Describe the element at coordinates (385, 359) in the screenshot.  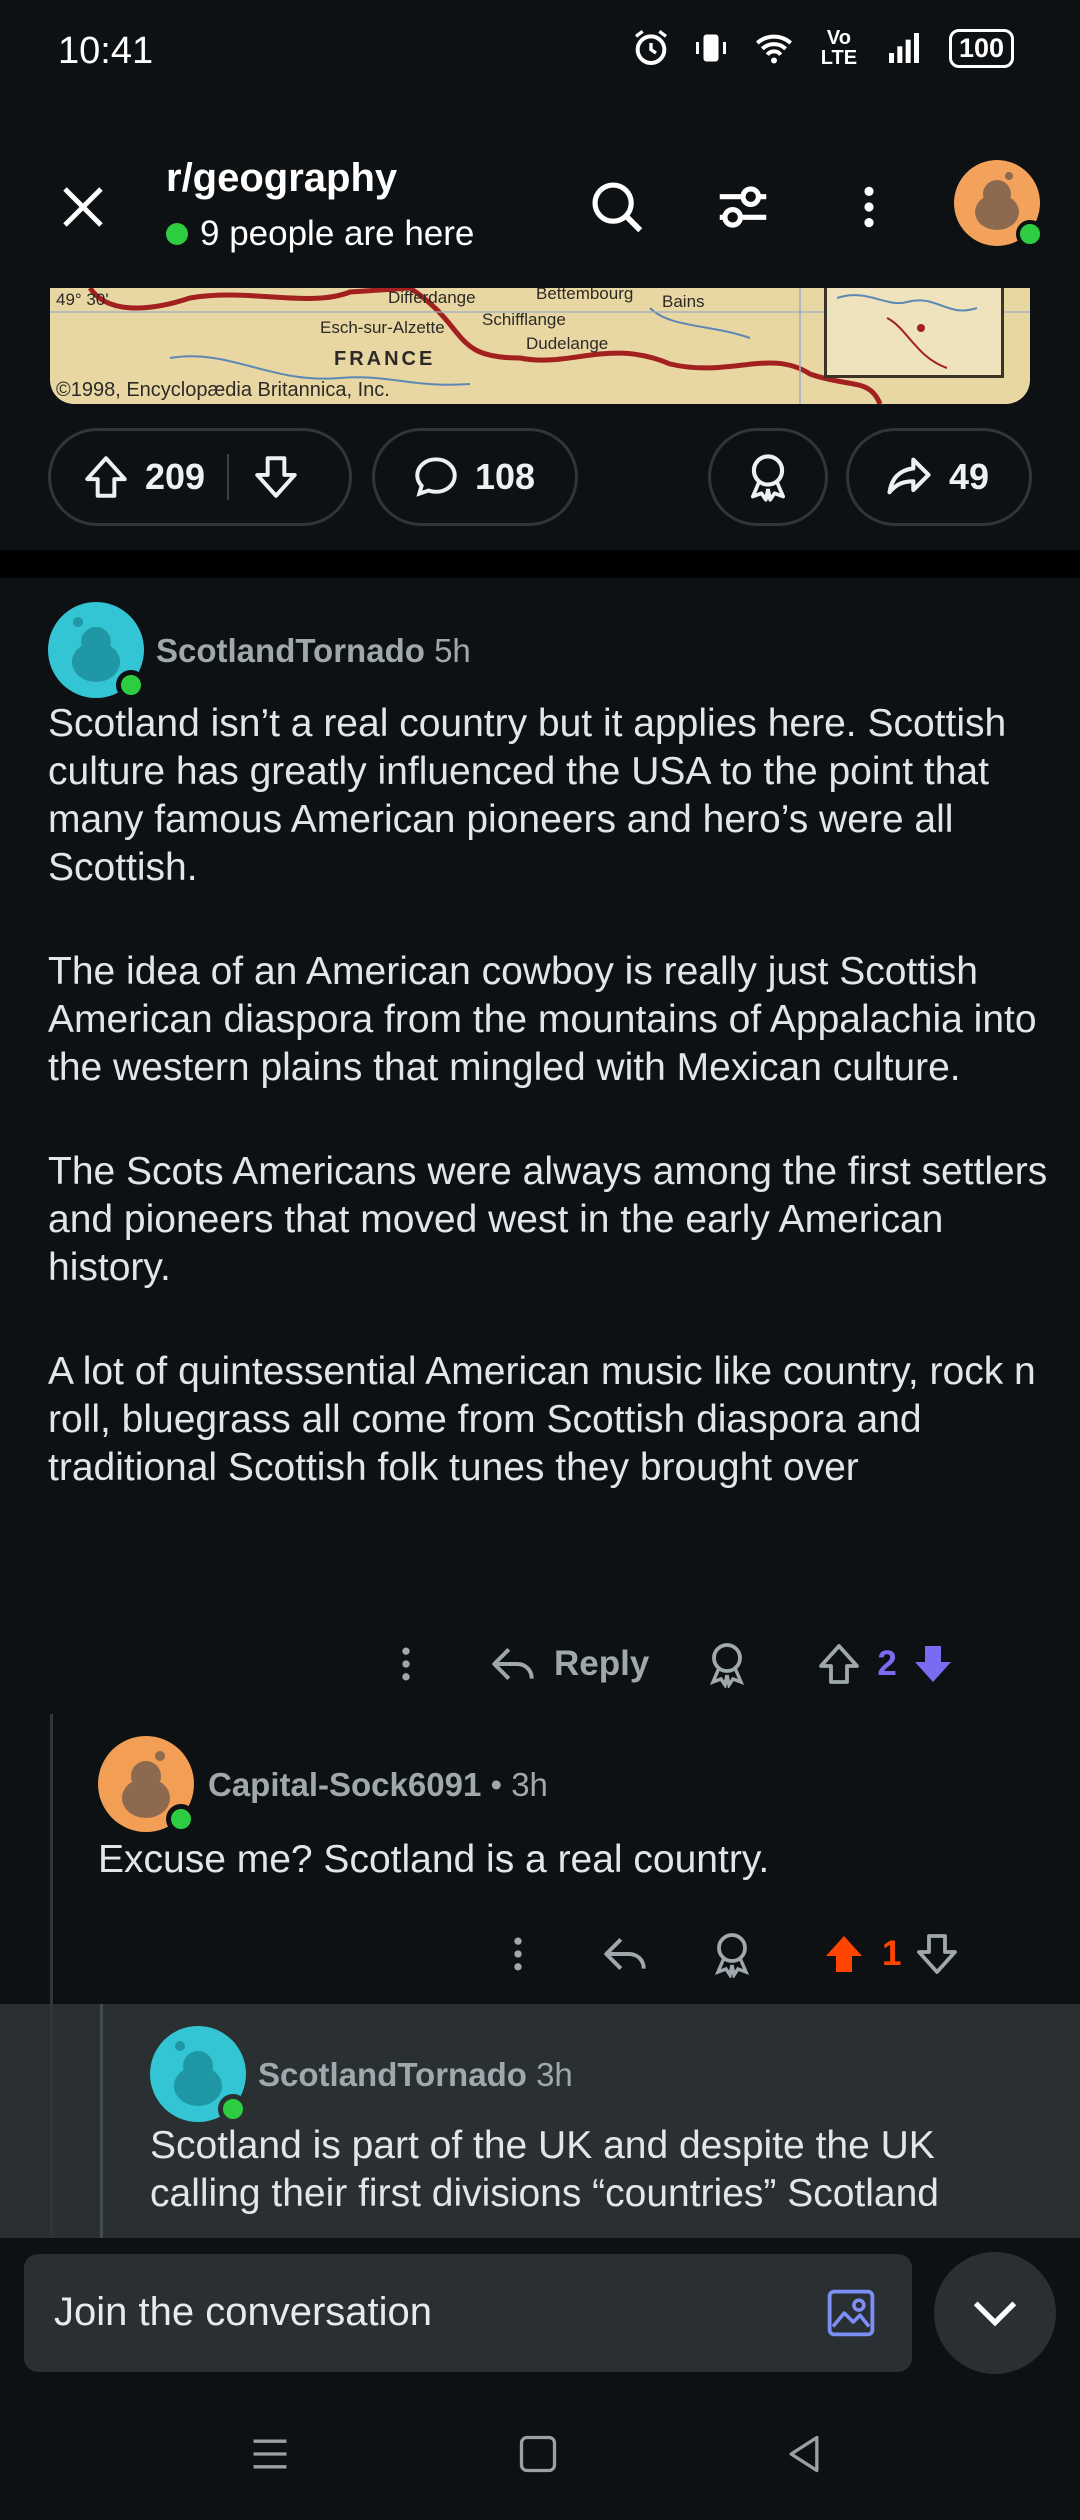
I see `map-country-label: FRANCE` at that location.